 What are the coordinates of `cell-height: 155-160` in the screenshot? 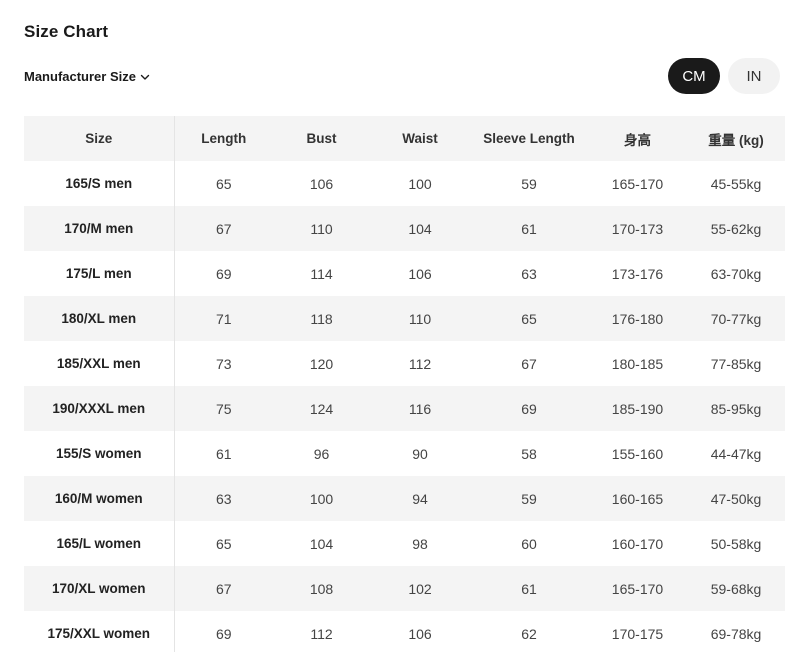 It's located at (637, 453).